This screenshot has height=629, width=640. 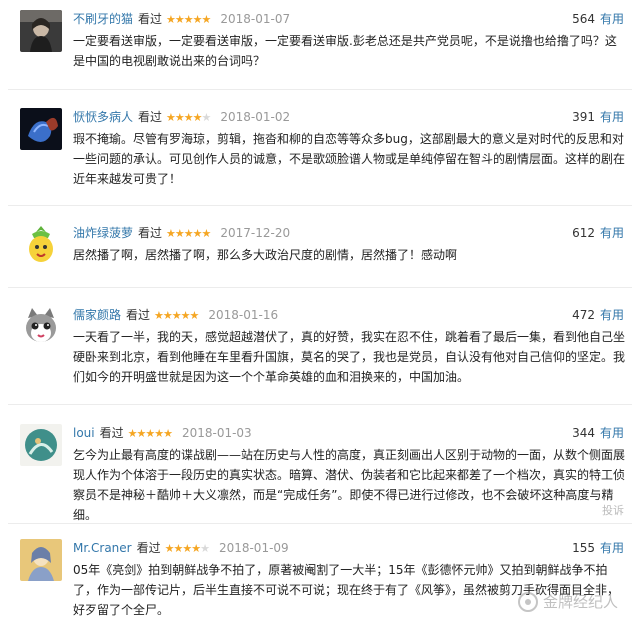 What do you see at coordinates (583, 19) in the screenshot?
I see `vote-count: 564` at bounding box center [583, 19].